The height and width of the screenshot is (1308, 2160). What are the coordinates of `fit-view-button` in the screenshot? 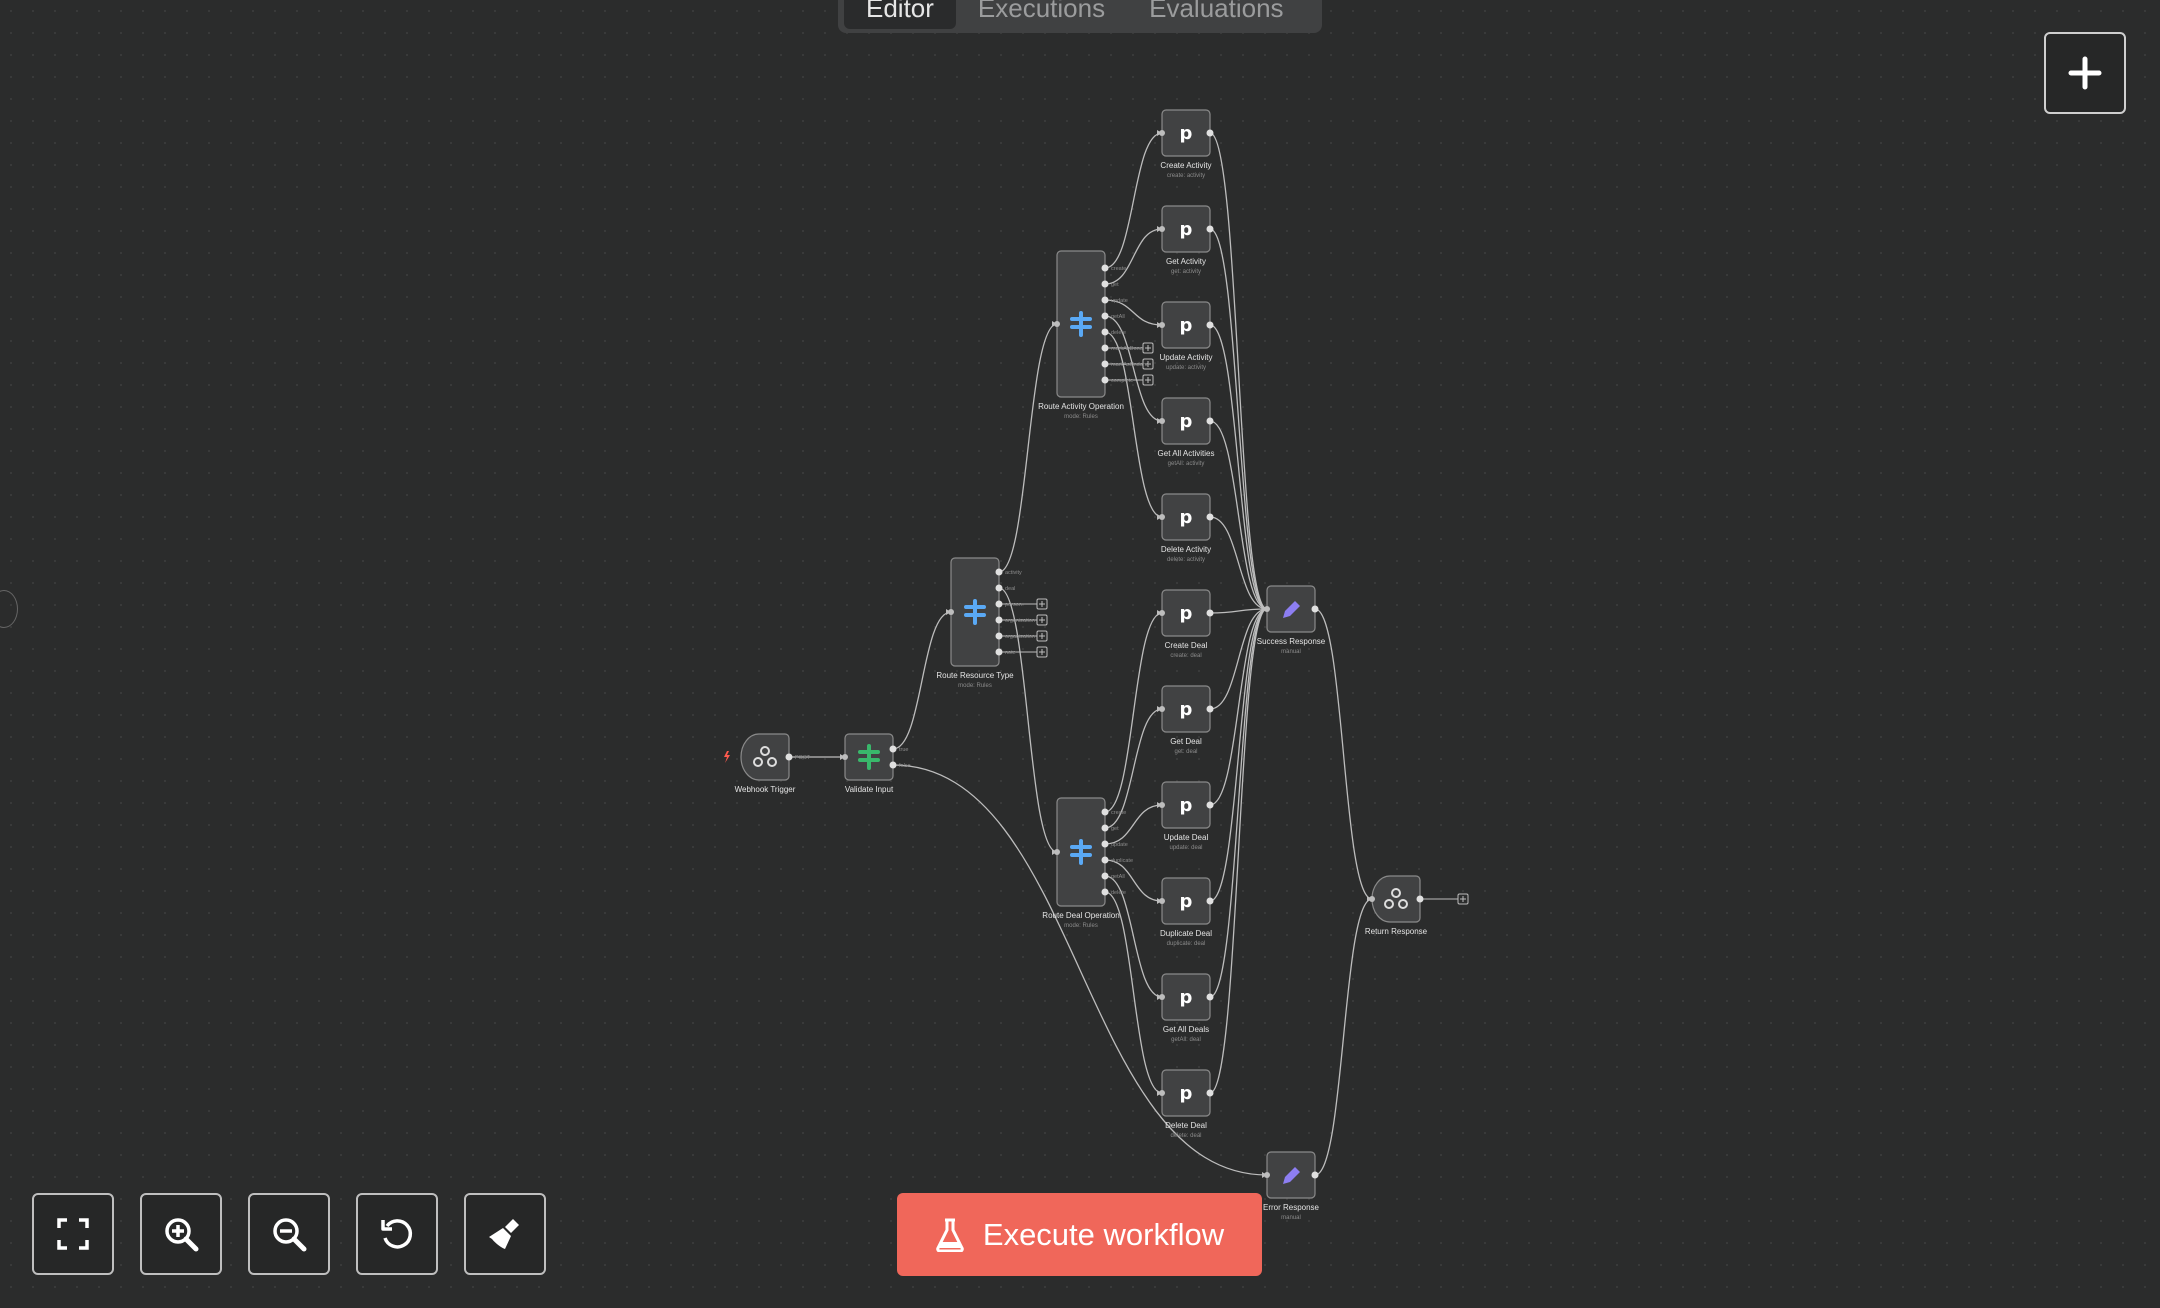 It's located at (73, 1234).